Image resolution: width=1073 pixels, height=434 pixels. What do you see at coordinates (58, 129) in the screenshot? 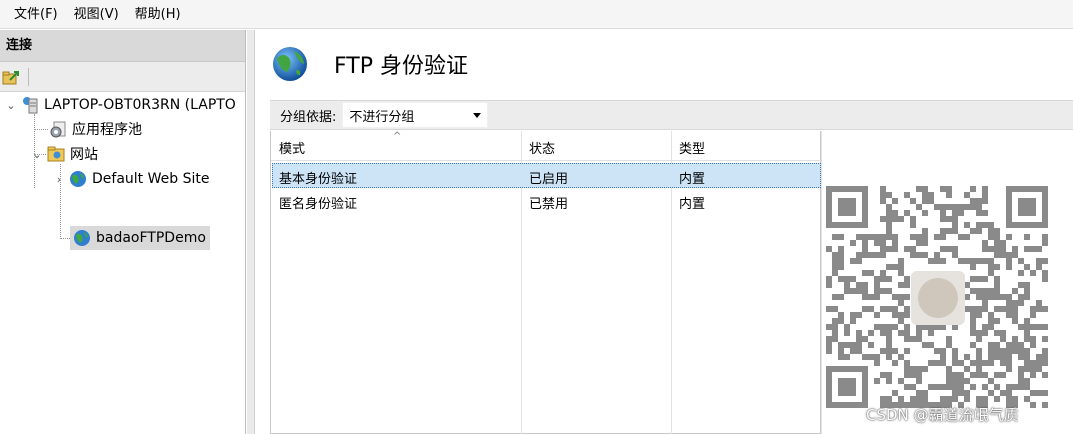
I see `app-pool-icon` at bounding box center [58, 129].